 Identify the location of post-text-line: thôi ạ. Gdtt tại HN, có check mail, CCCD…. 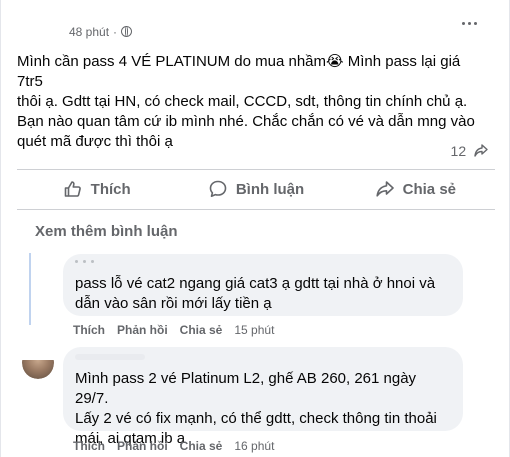
(242, 101).